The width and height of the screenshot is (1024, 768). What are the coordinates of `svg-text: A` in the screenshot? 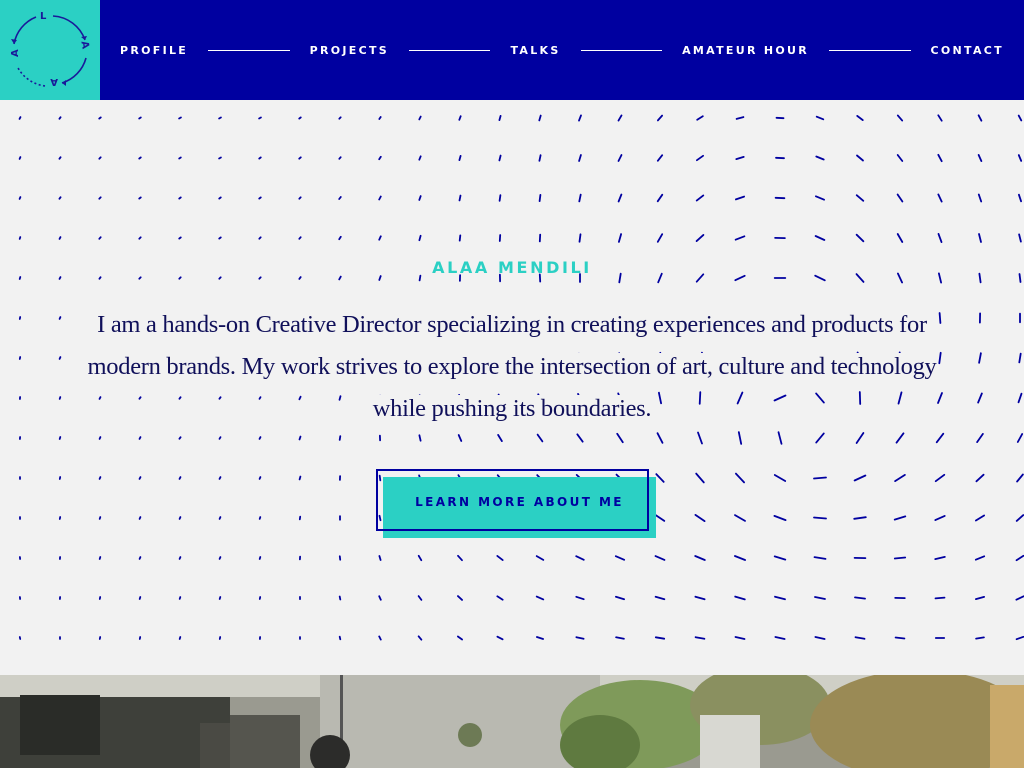 It's located at (84, 45).